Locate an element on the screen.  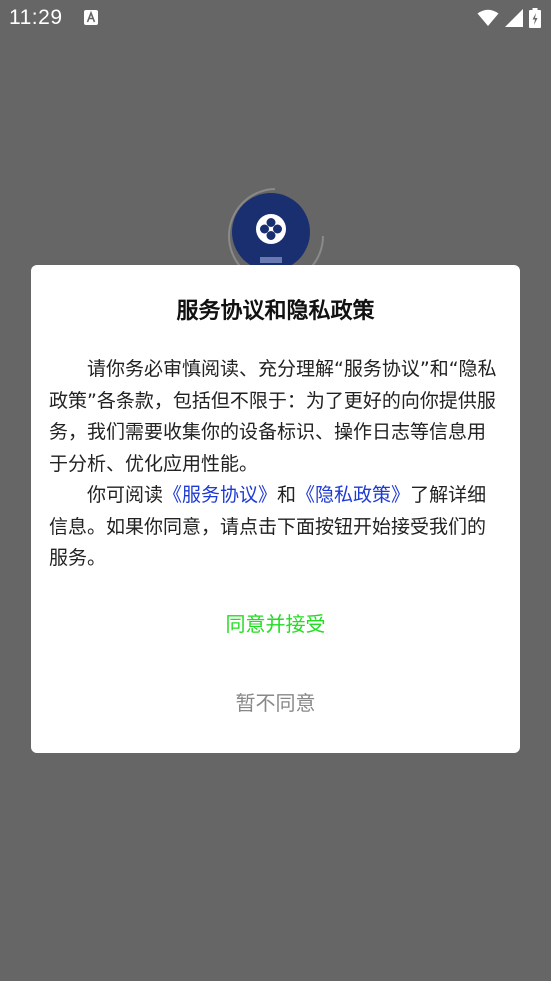
status-bar: 11:29 is located at coordinates (275, 19).